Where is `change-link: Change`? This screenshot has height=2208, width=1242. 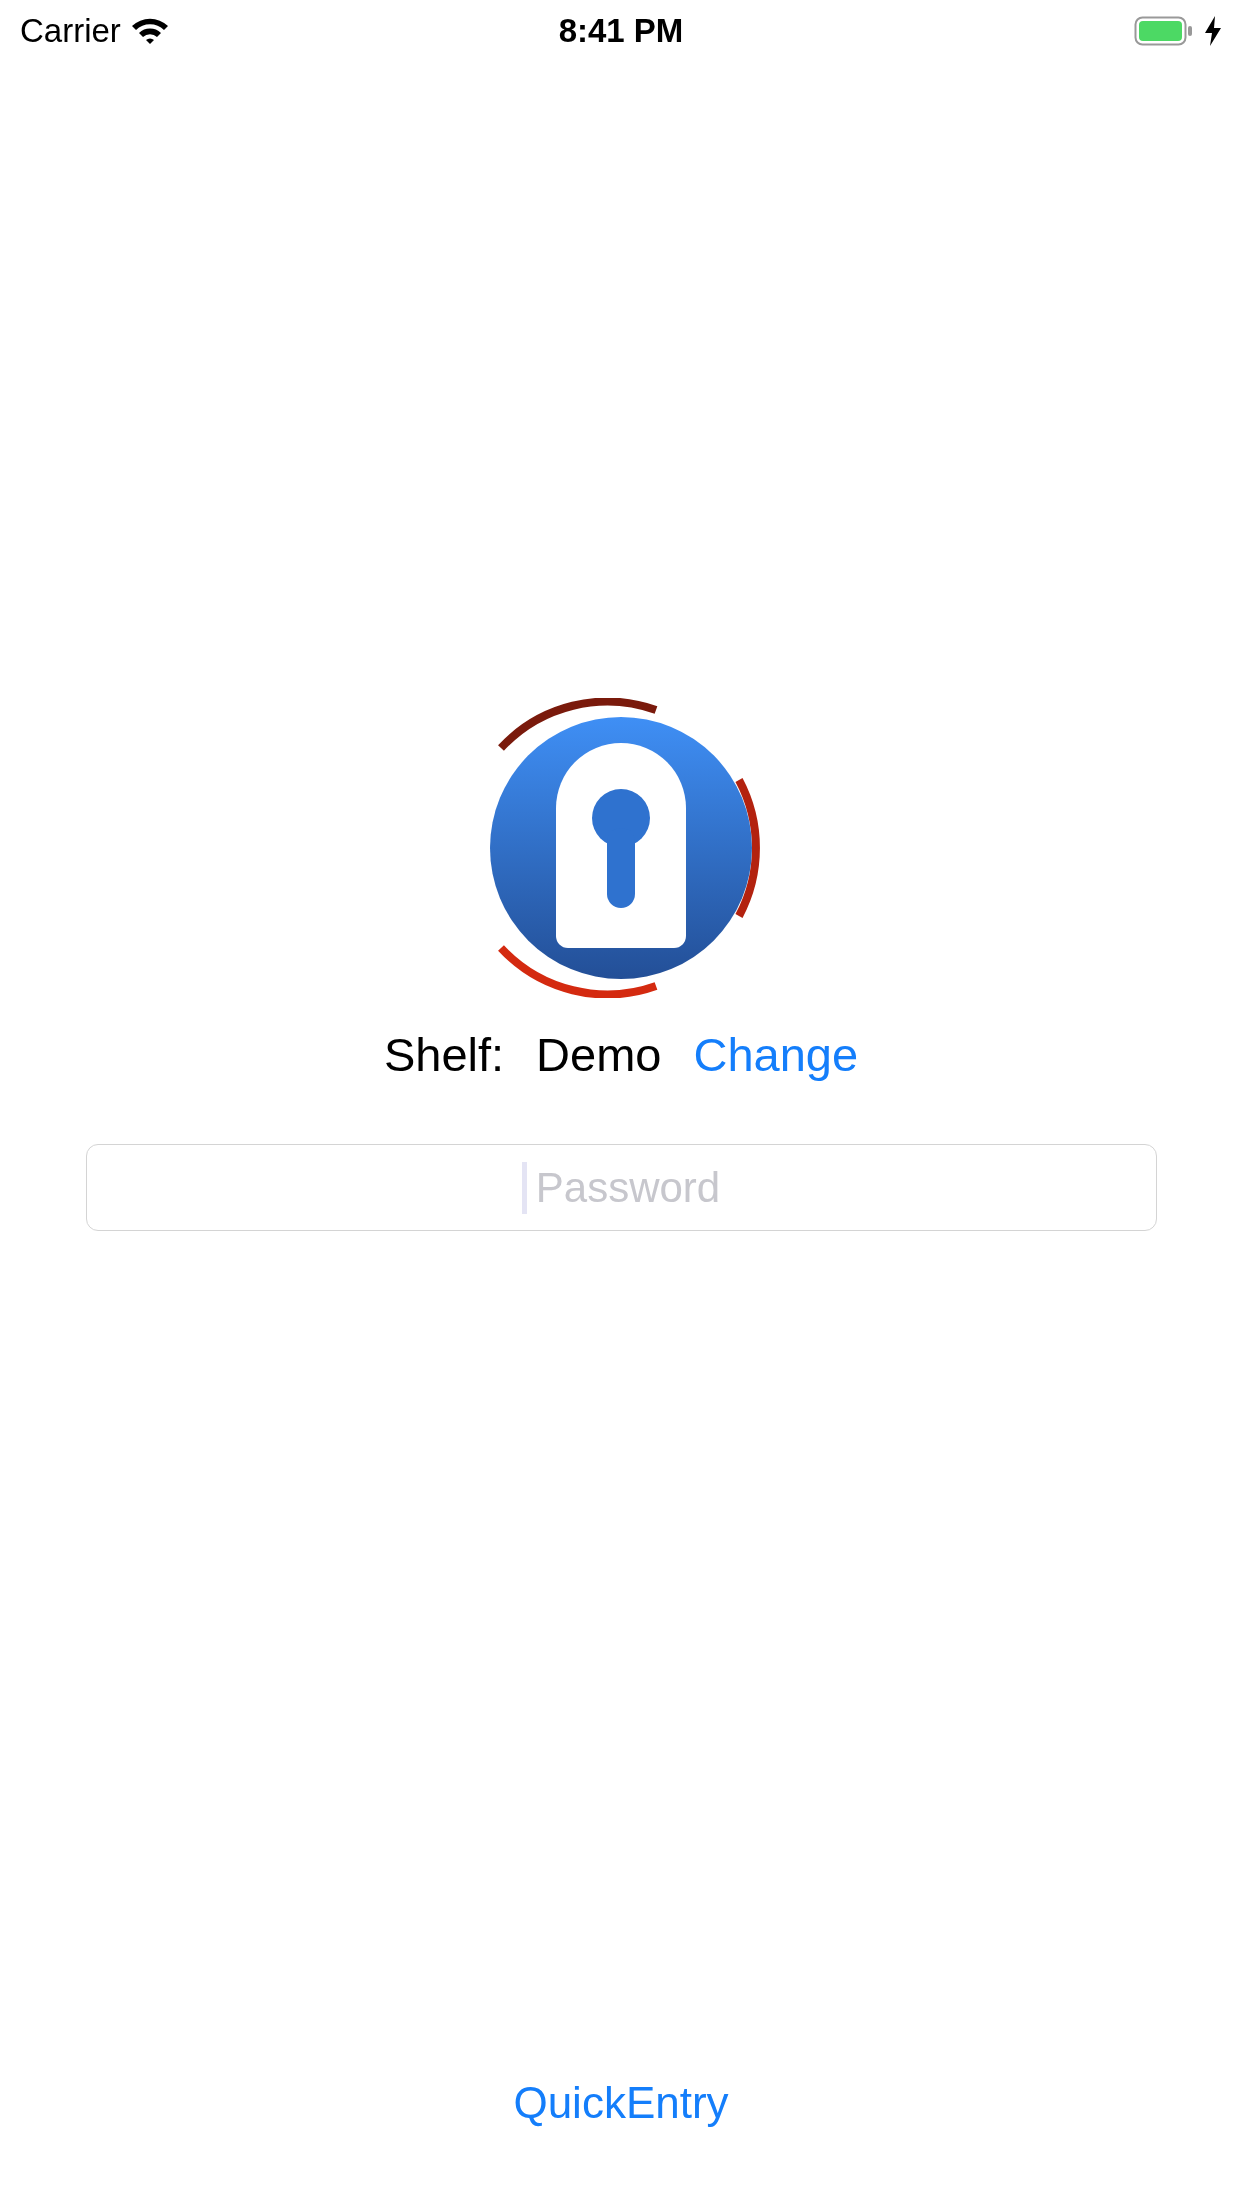 change-link: Change is located at coordinates (776, 1054).